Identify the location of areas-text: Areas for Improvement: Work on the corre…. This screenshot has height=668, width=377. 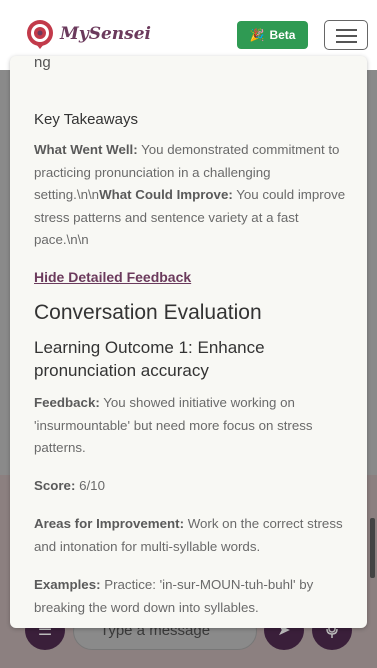
(190, 535).